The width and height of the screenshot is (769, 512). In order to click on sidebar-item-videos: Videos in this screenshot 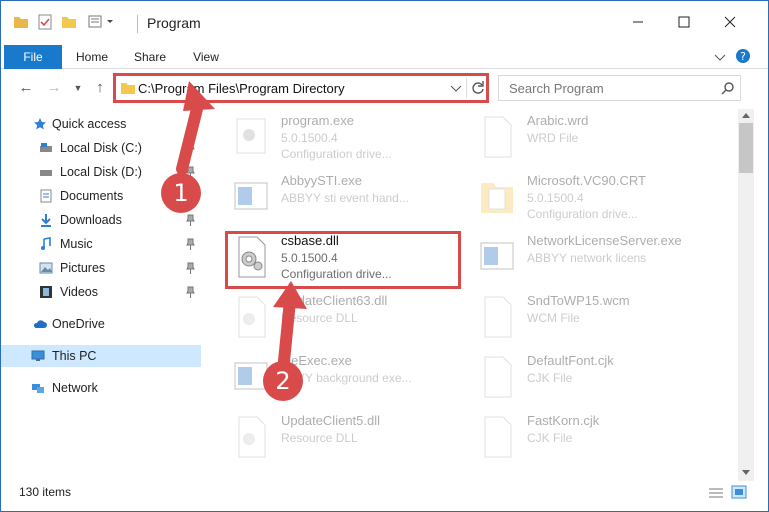, I will do `click(101, 292)`.